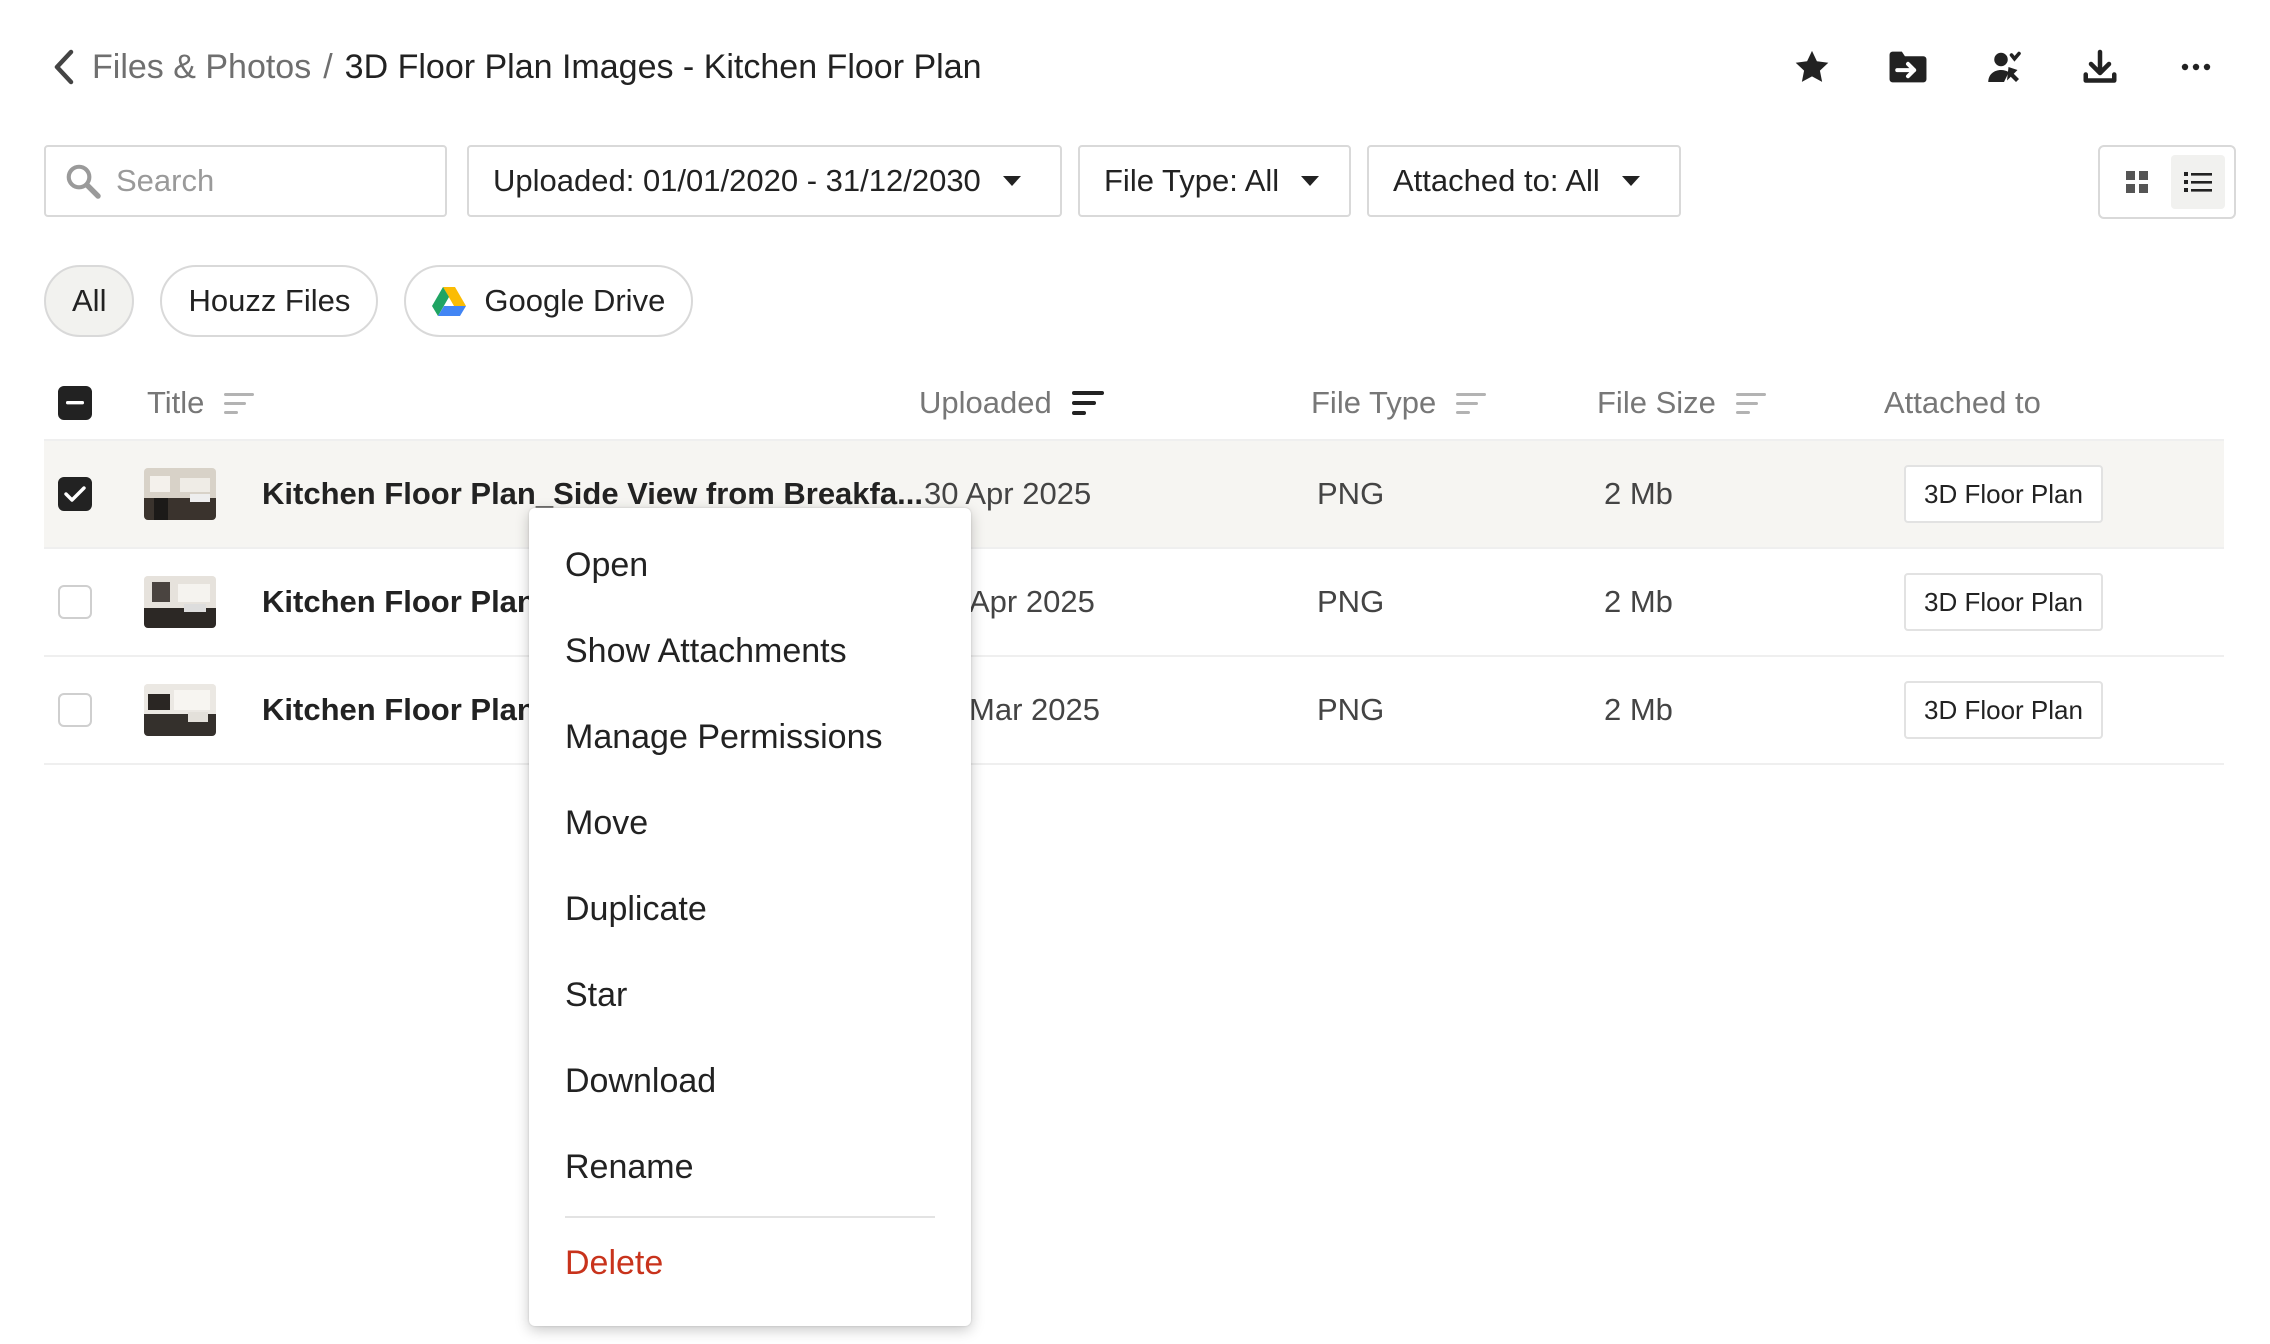  Describe the element at coordinates (2167, 182) in the screenshot. I see `view-toggle` at that location.